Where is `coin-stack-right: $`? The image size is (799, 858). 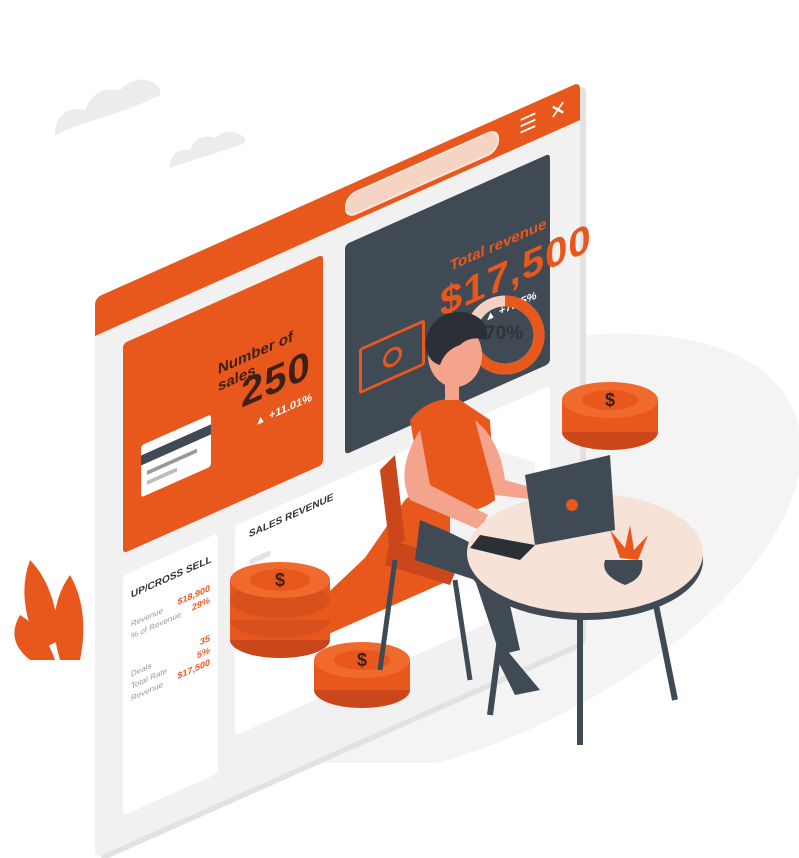
coin-stack-right: $ is located at coordinates (610, 416).